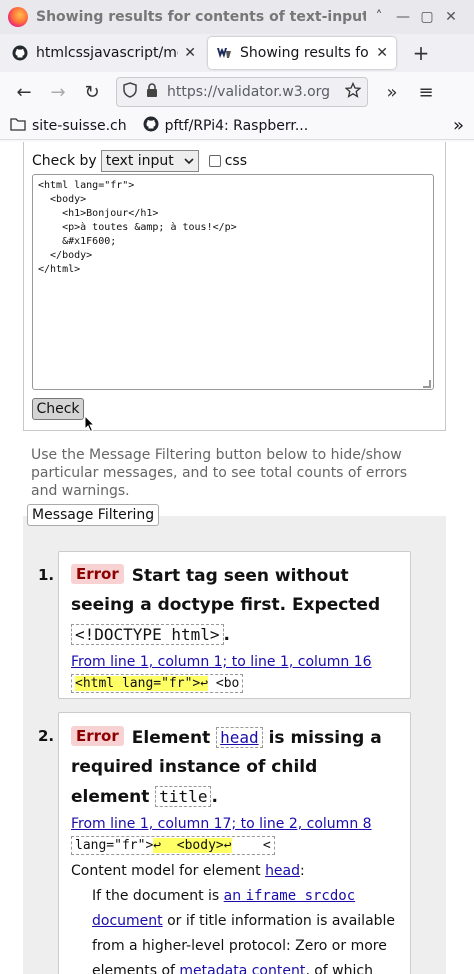 The width and height of the screenshot is (474, 974). What do you see at coordinates (339, 968) in the screenshot?
I see `desc-d: , of which` at bounding box center [339, 968].